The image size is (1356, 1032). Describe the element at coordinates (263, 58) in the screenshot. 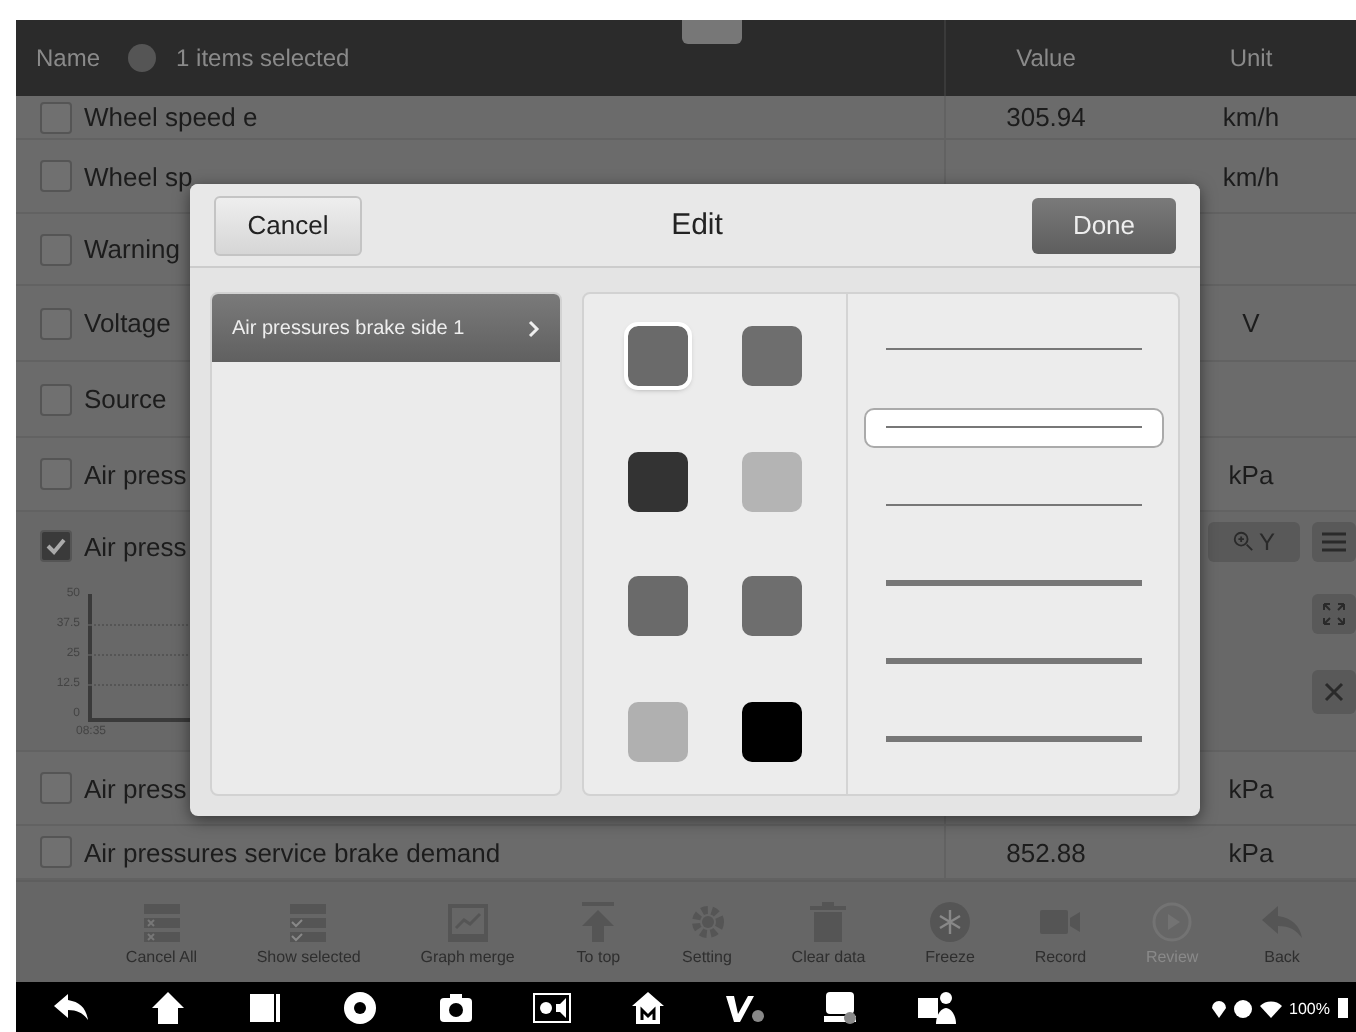

I see `selection-status: 1 items selected` at that location.